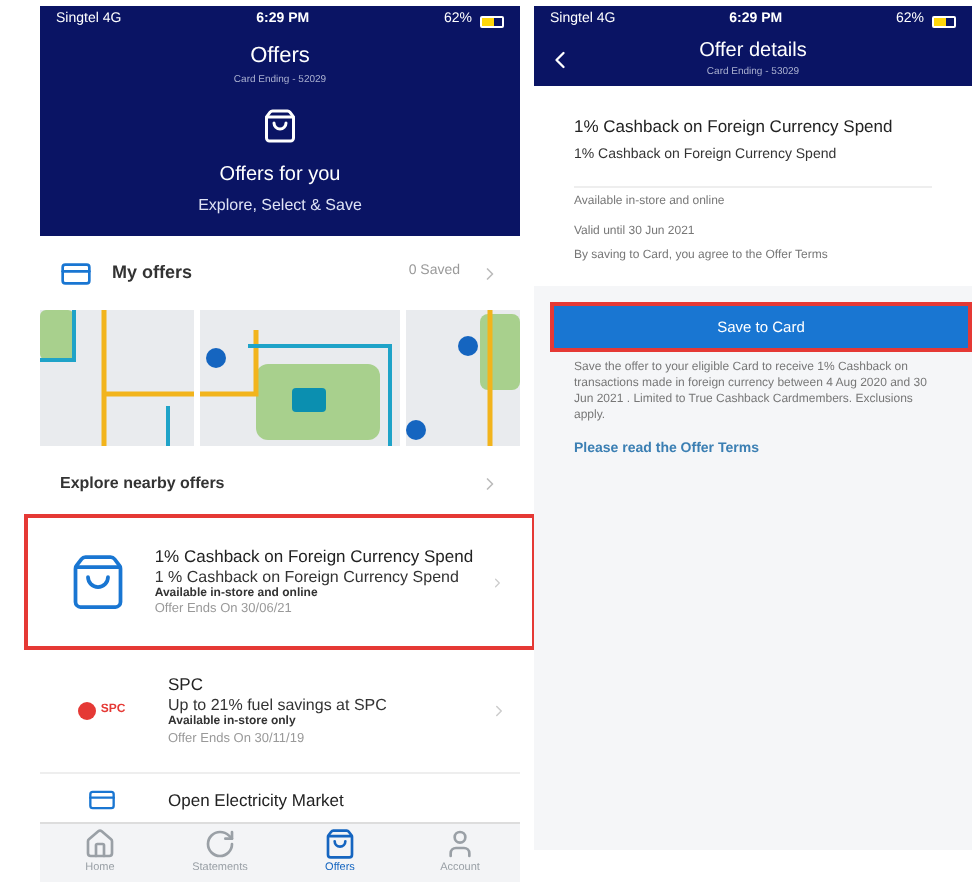 Image resolution: width=972 pixels, height=882 pixels. What do you see at coordinates (142, 484) in the screenshot?
I see `explore-label: Explore nearby offers` at bounding box center [142, 484].